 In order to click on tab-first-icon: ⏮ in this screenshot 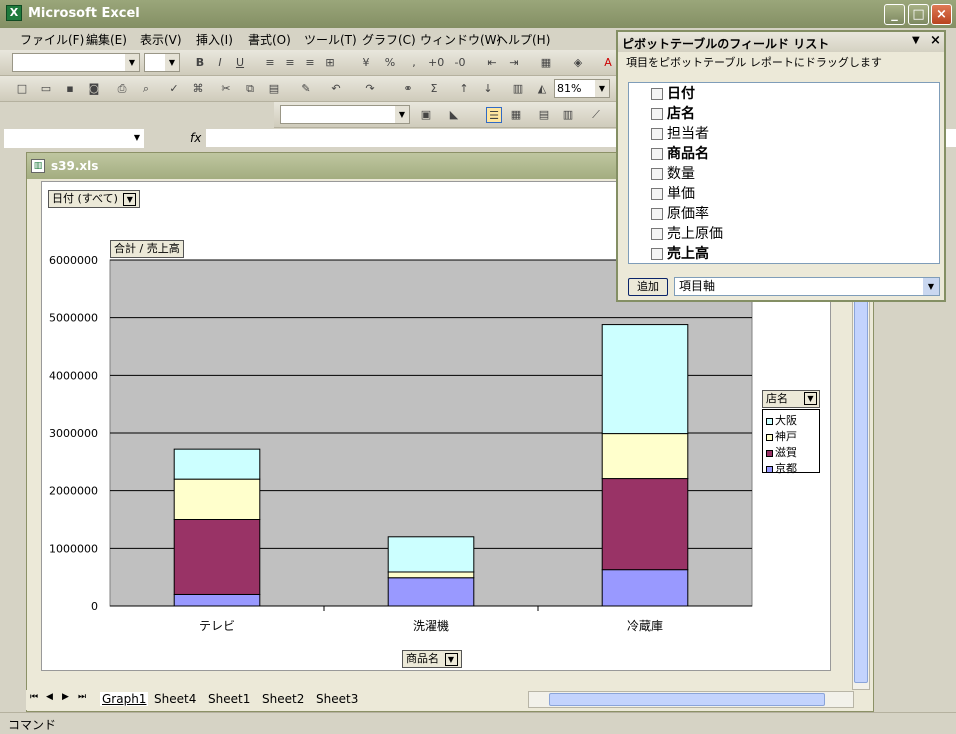, I will do `click(34, 697)`.